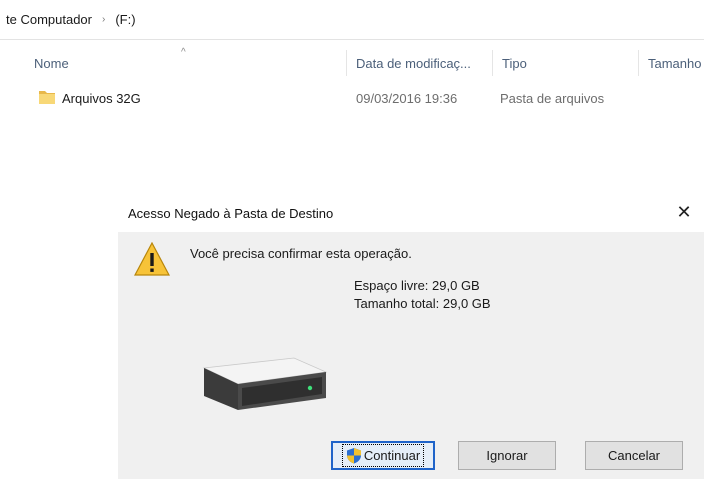 The image size is (704, 479). I want to click on file-name: Arquivos 32G, so click(101, 98).